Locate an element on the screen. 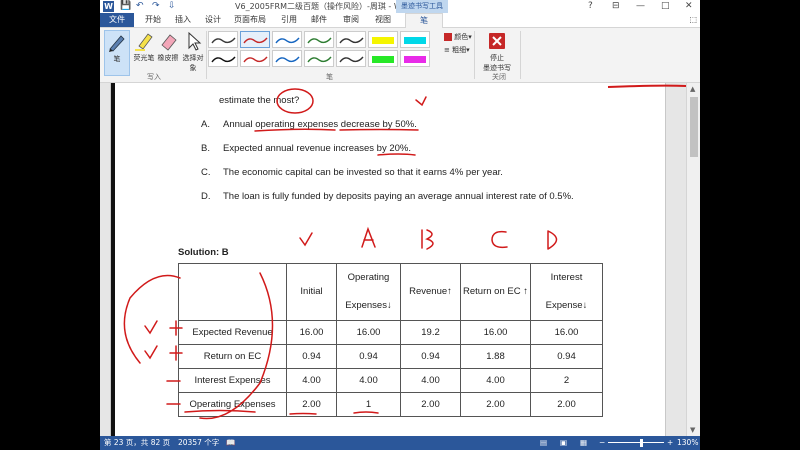 The height and width of the screenshot is (450, 800). ribbon-tabs: 墨迹书写工具 文件 开始 插入 设计 页面布局 引用 邮件 审阅 视图 笔 ⬚ is located at coordinates (400, 15).